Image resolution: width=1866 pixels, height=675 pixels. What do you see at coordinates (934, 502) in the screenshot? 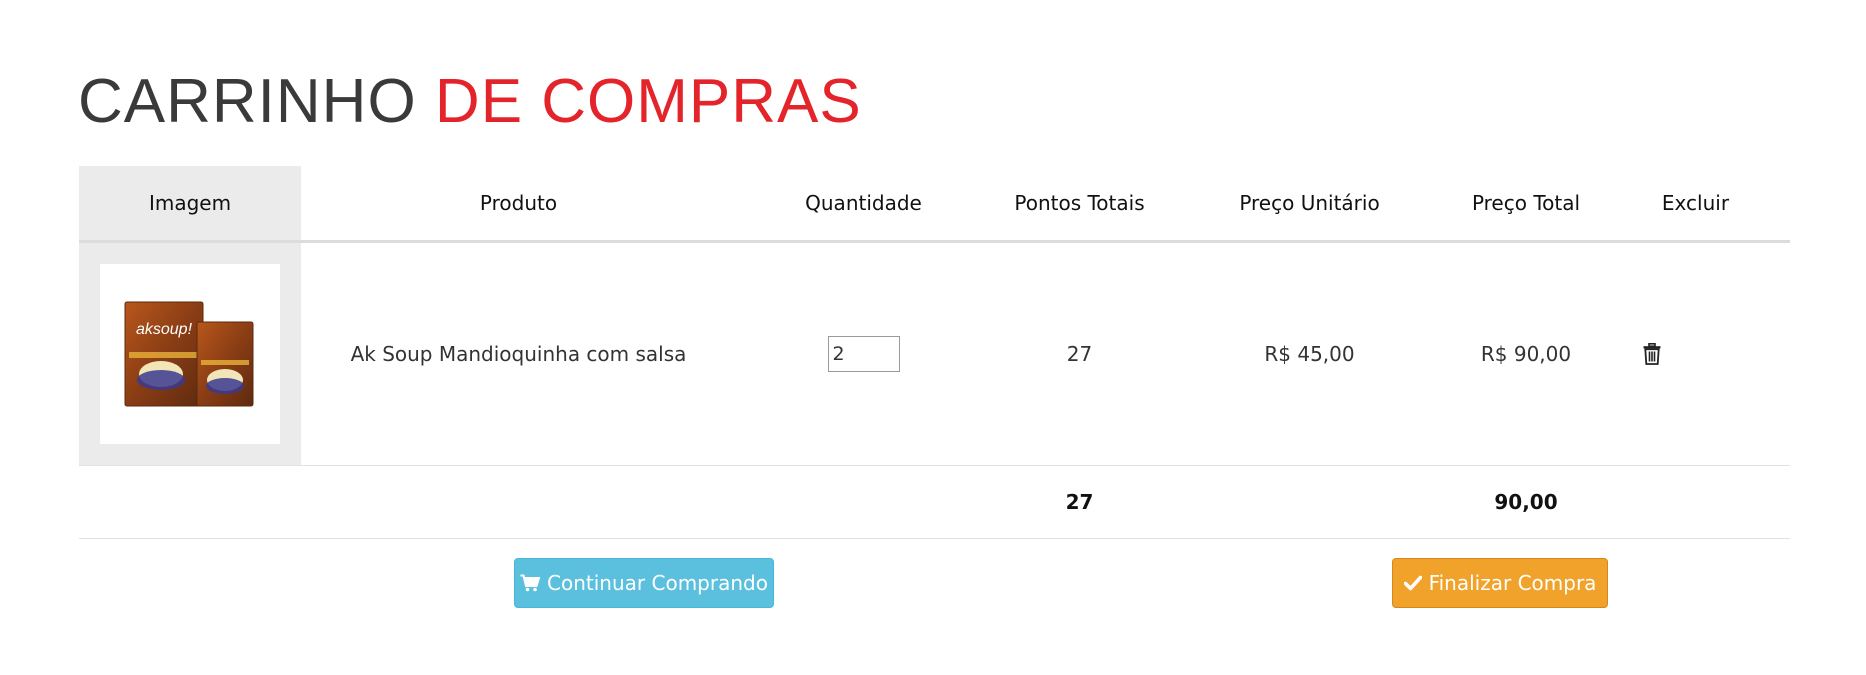
I see `totals-row: 27 90,00` at bounding box center [934, 502].